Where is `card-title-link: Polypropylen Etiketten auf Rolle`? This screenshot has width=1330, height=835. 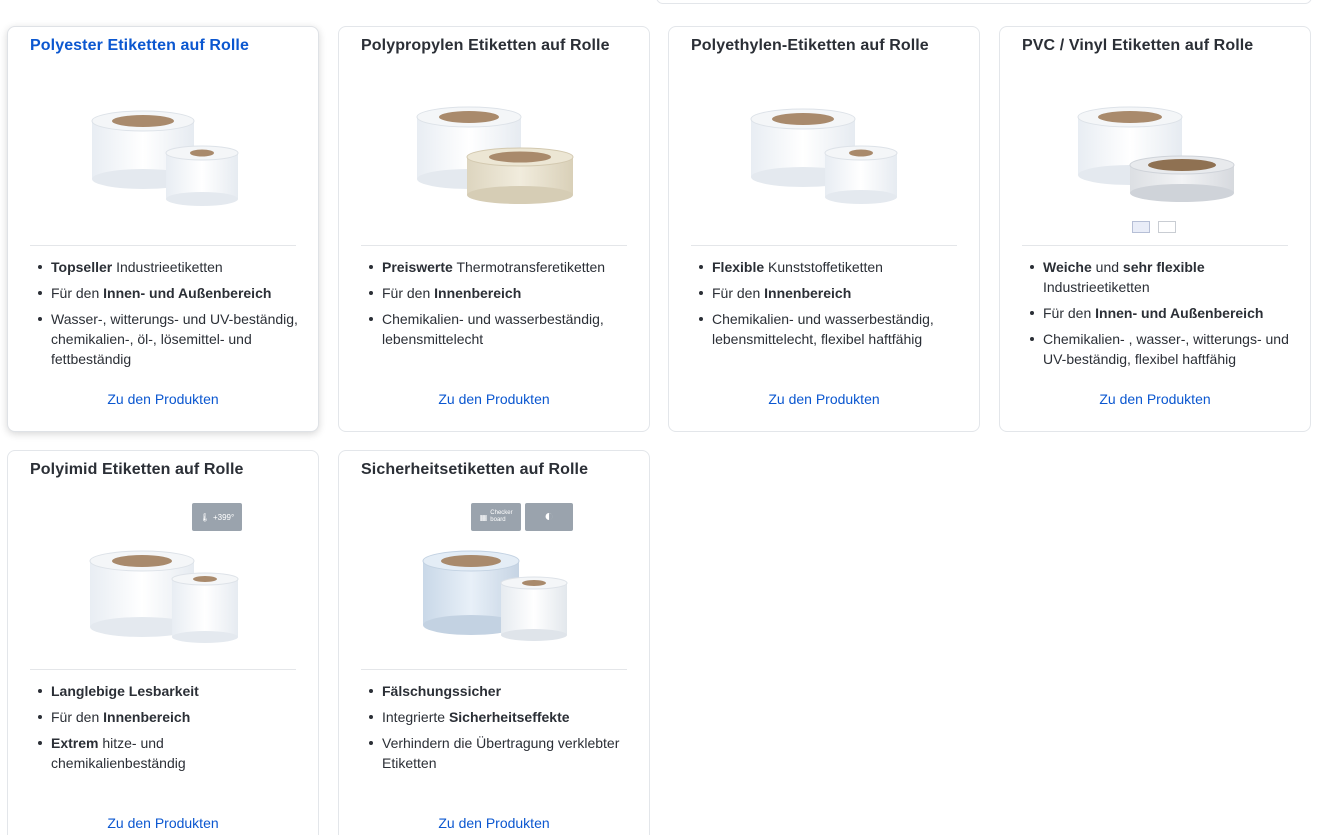
card-title-link: Polypropylen Etiketten auf Rolle is located at coordinates (500, 46).